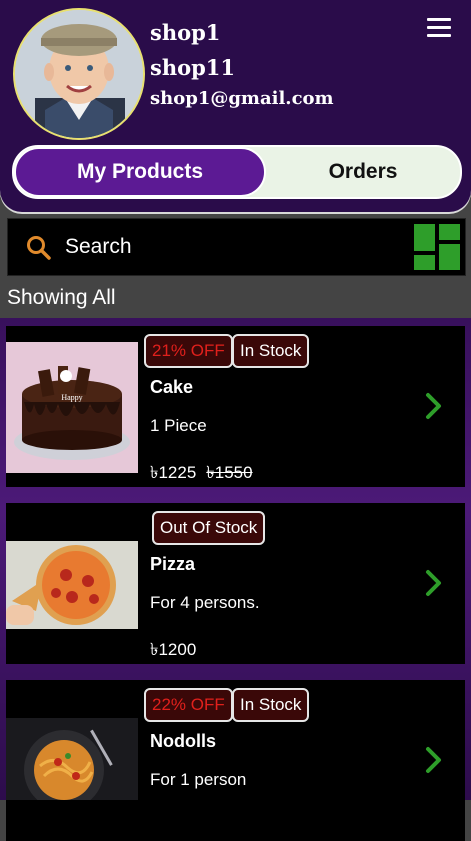  Describe the element at coordinates (236, 247) in the screenshot. I see `search-bar: Search` at that location.